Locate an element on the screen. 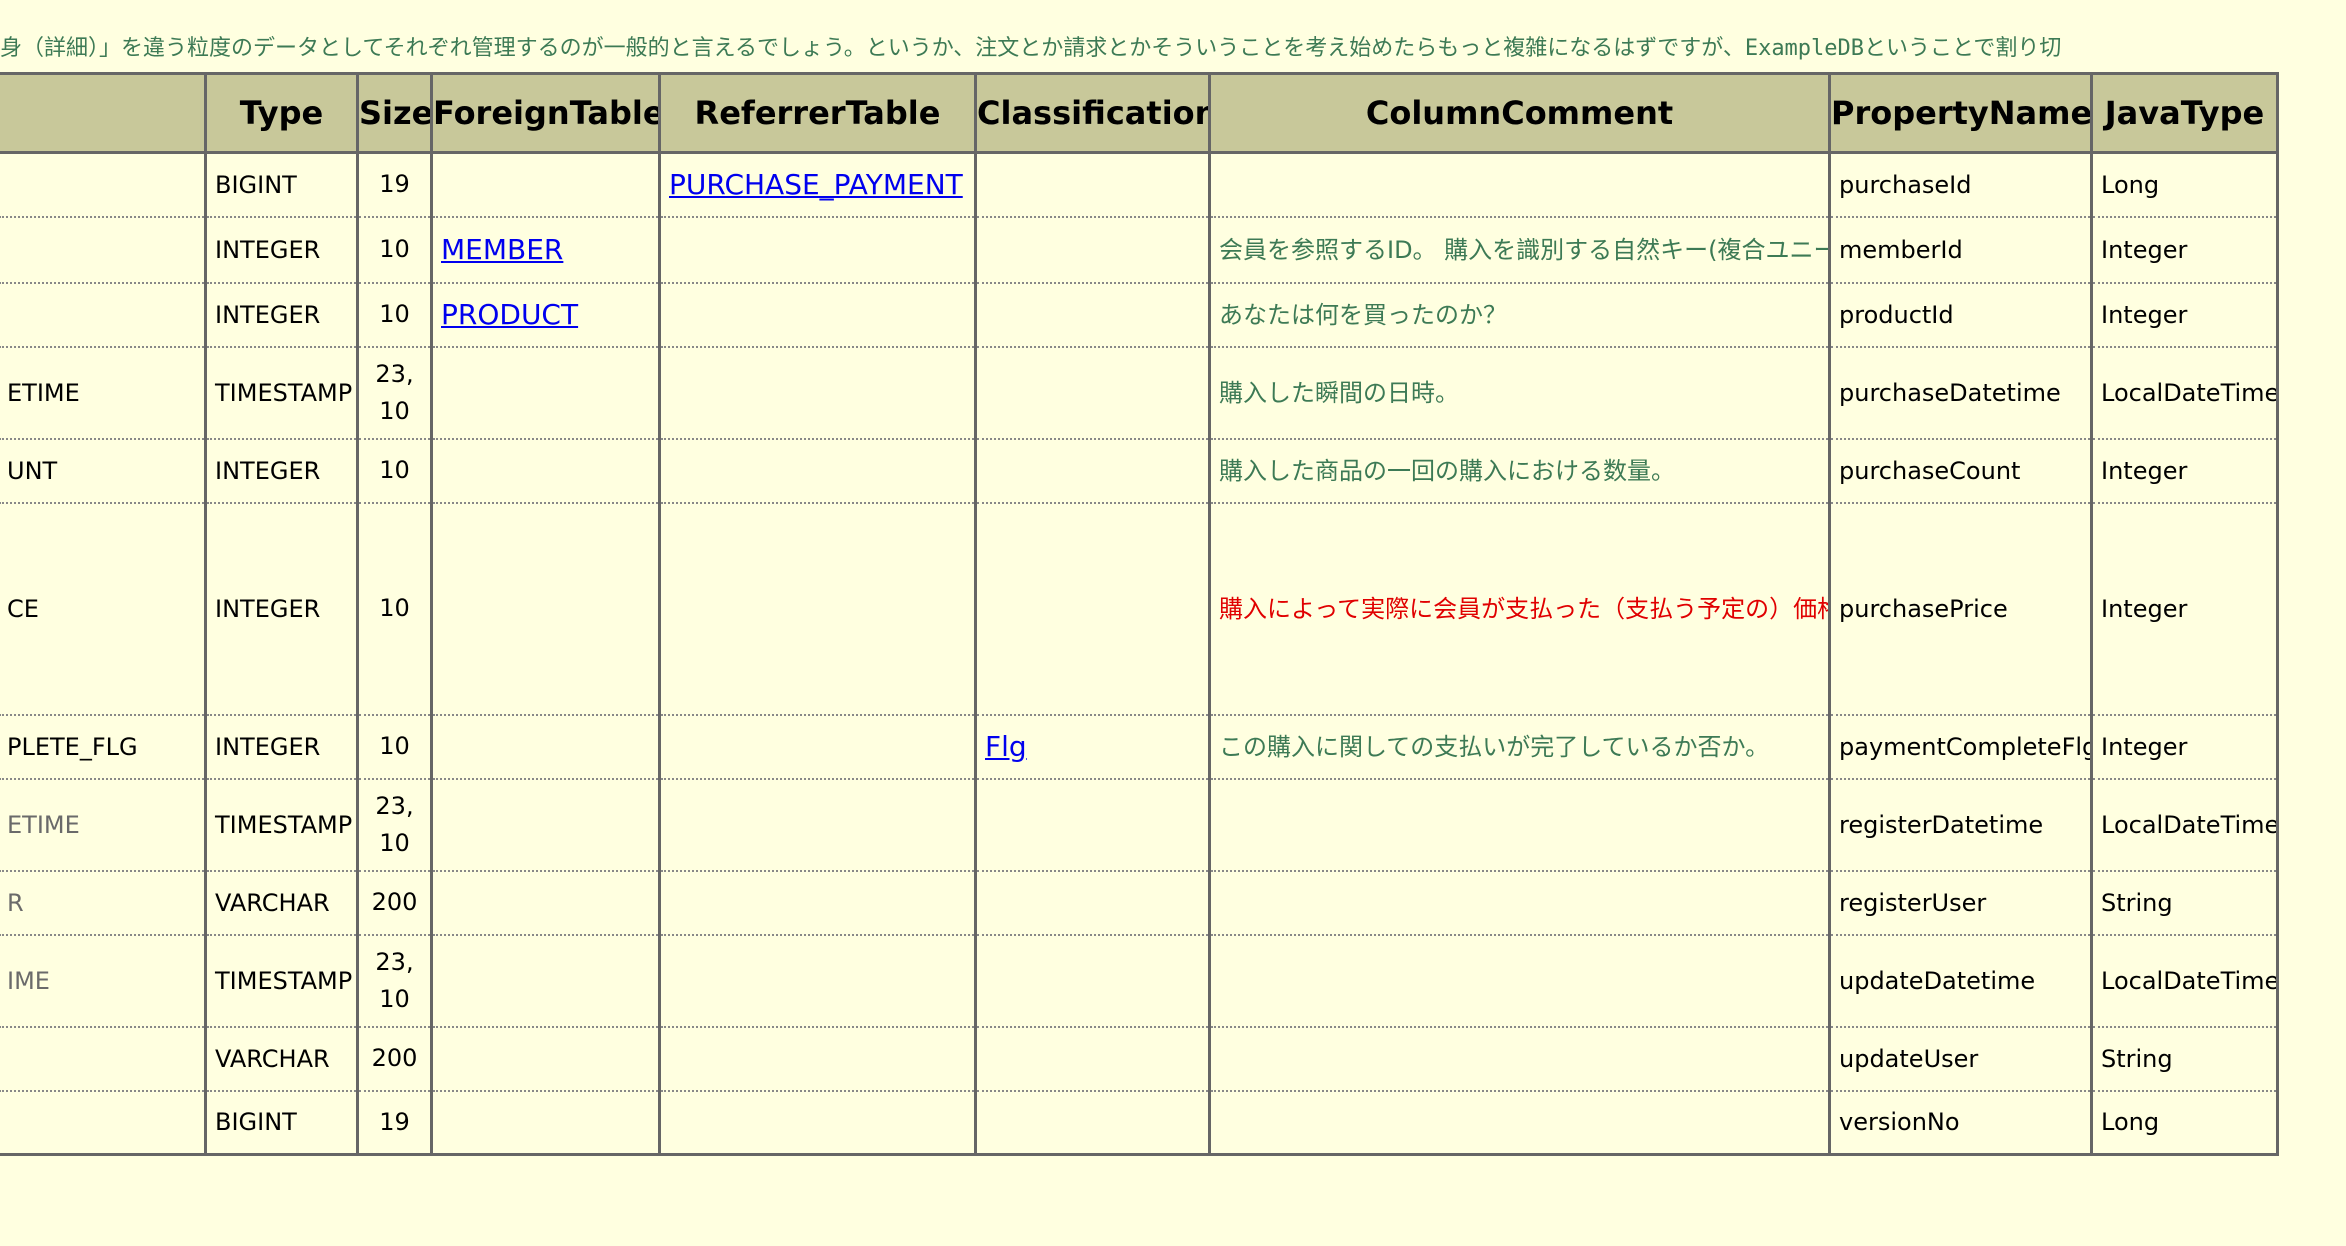 Image resolution: width=2346 pixels, height=1246 pixels. size-cell: 23, 10 is located at coordinates (394, 825).